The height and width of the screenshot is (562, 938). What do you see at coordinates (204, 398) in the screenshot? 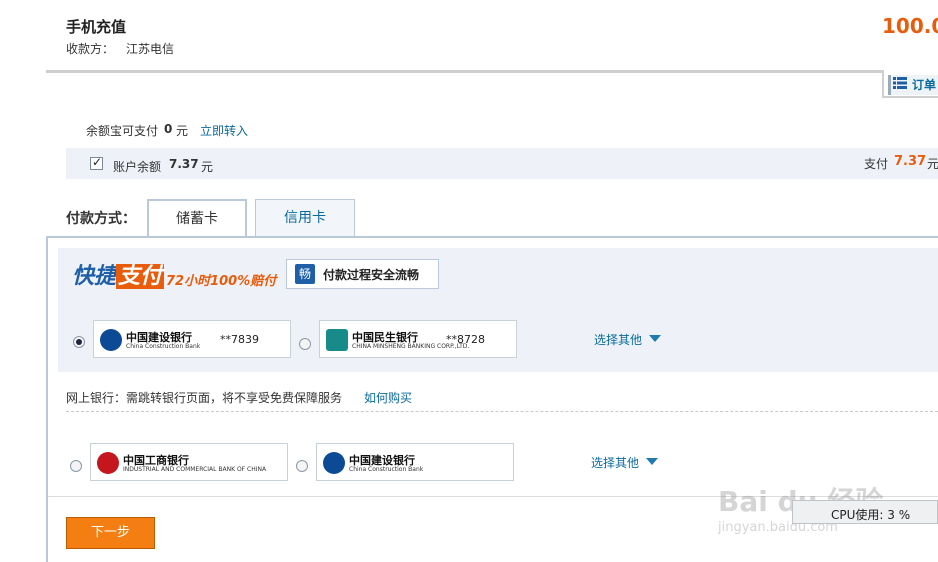
I see `netbank-label: 网上银行：需跳转银行页面，将不享受免费保障服务` at bounding box center [204, 398].